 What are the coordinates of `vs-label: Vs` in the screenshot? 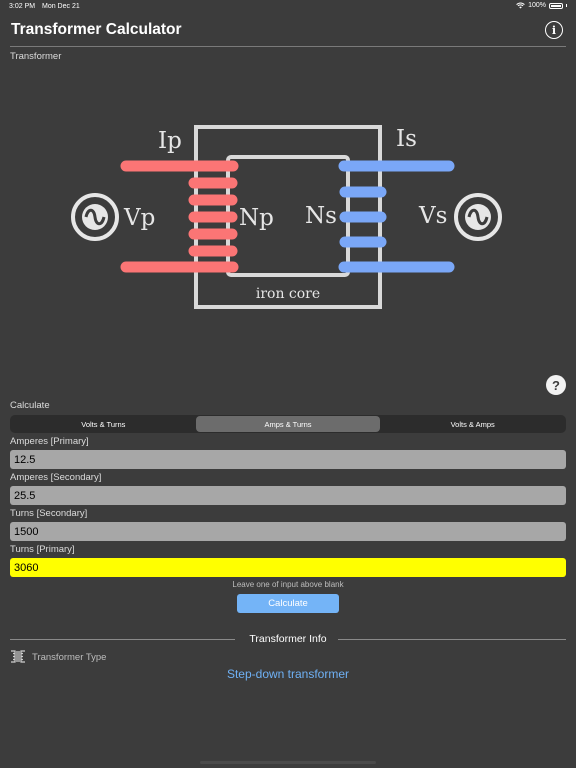 It's located at (432, 216).